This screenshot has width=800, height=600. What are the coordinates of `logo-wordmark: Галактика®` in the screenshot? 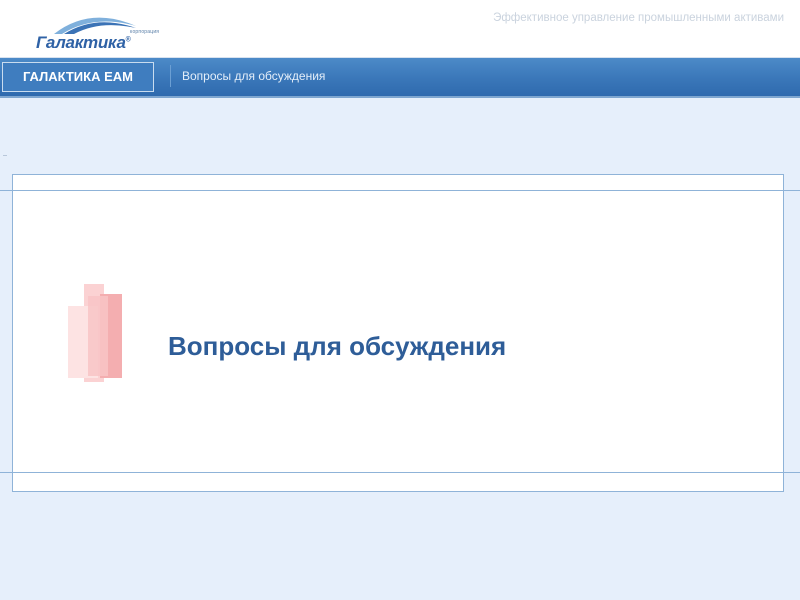 It's located at (83, 43).